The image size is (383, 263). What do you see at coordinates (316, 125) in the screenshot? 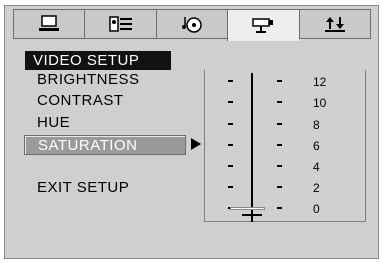
I see `scale-label: 8` at bounding box center [316, 125].